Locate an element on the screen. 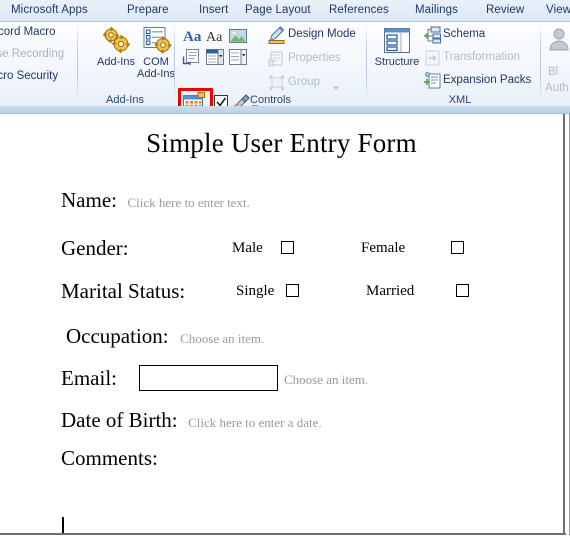 This screenshot has width=570, height=540. text-cursor is located at coordinates (63, 525).